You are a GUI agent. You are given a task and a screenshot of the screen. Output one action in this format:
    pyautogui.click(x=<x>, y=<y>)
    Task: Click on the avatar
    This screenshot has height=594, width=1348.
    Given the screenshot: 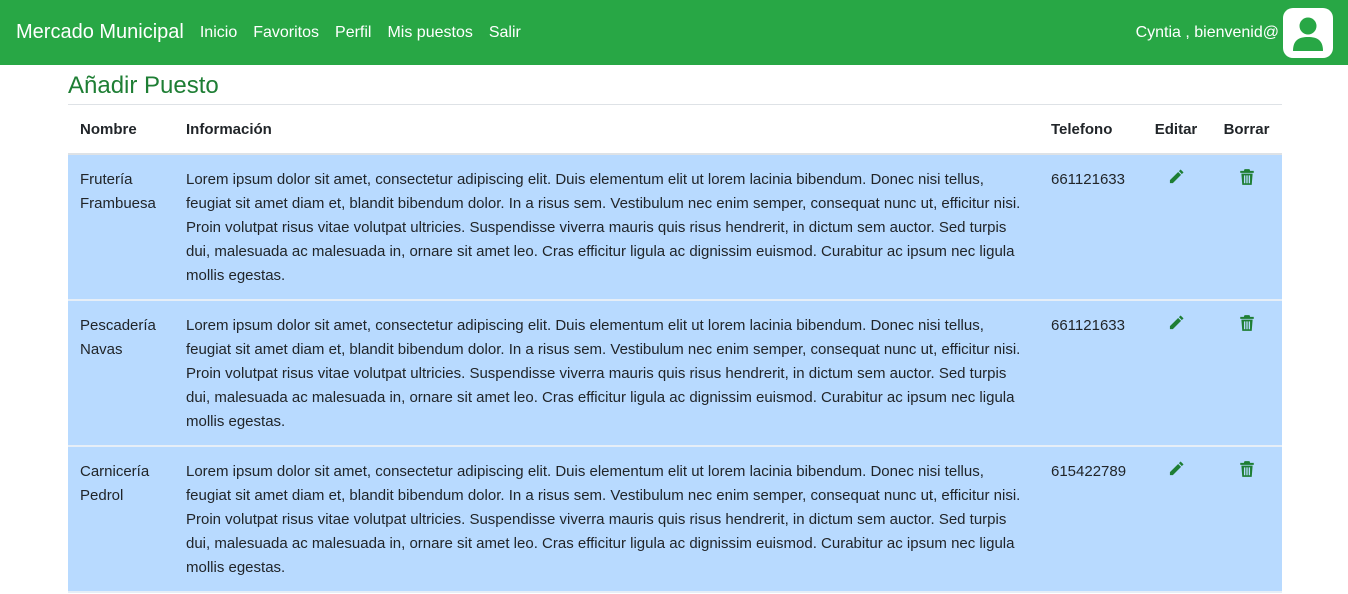 What is the action you would take?
    pyautogui.click(x=1308, y=32)
    